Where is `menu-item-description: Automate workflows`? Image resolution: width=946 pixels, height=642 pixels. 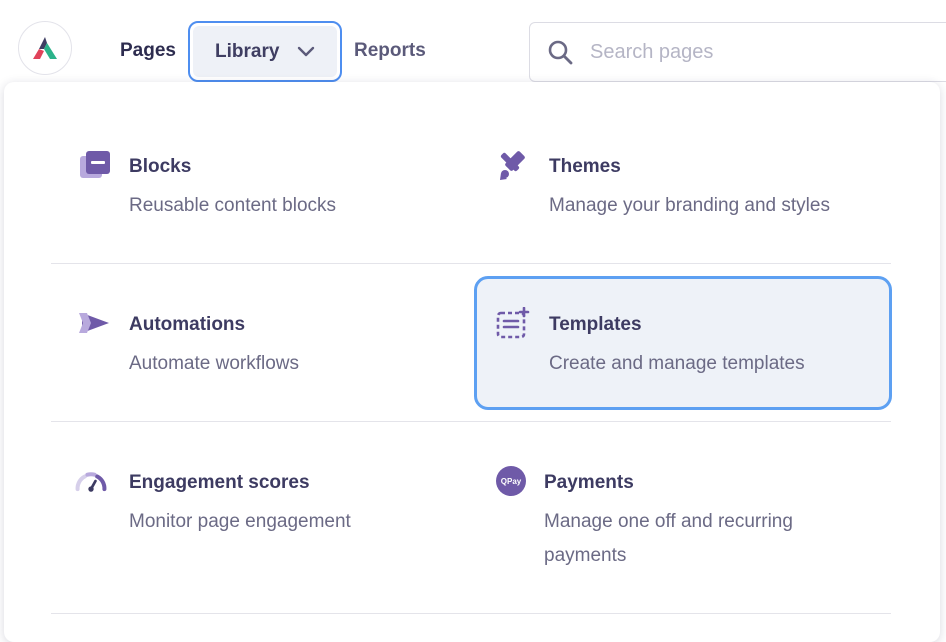
menu-item-description: Automate workflows is located at coordinates (214, 363).